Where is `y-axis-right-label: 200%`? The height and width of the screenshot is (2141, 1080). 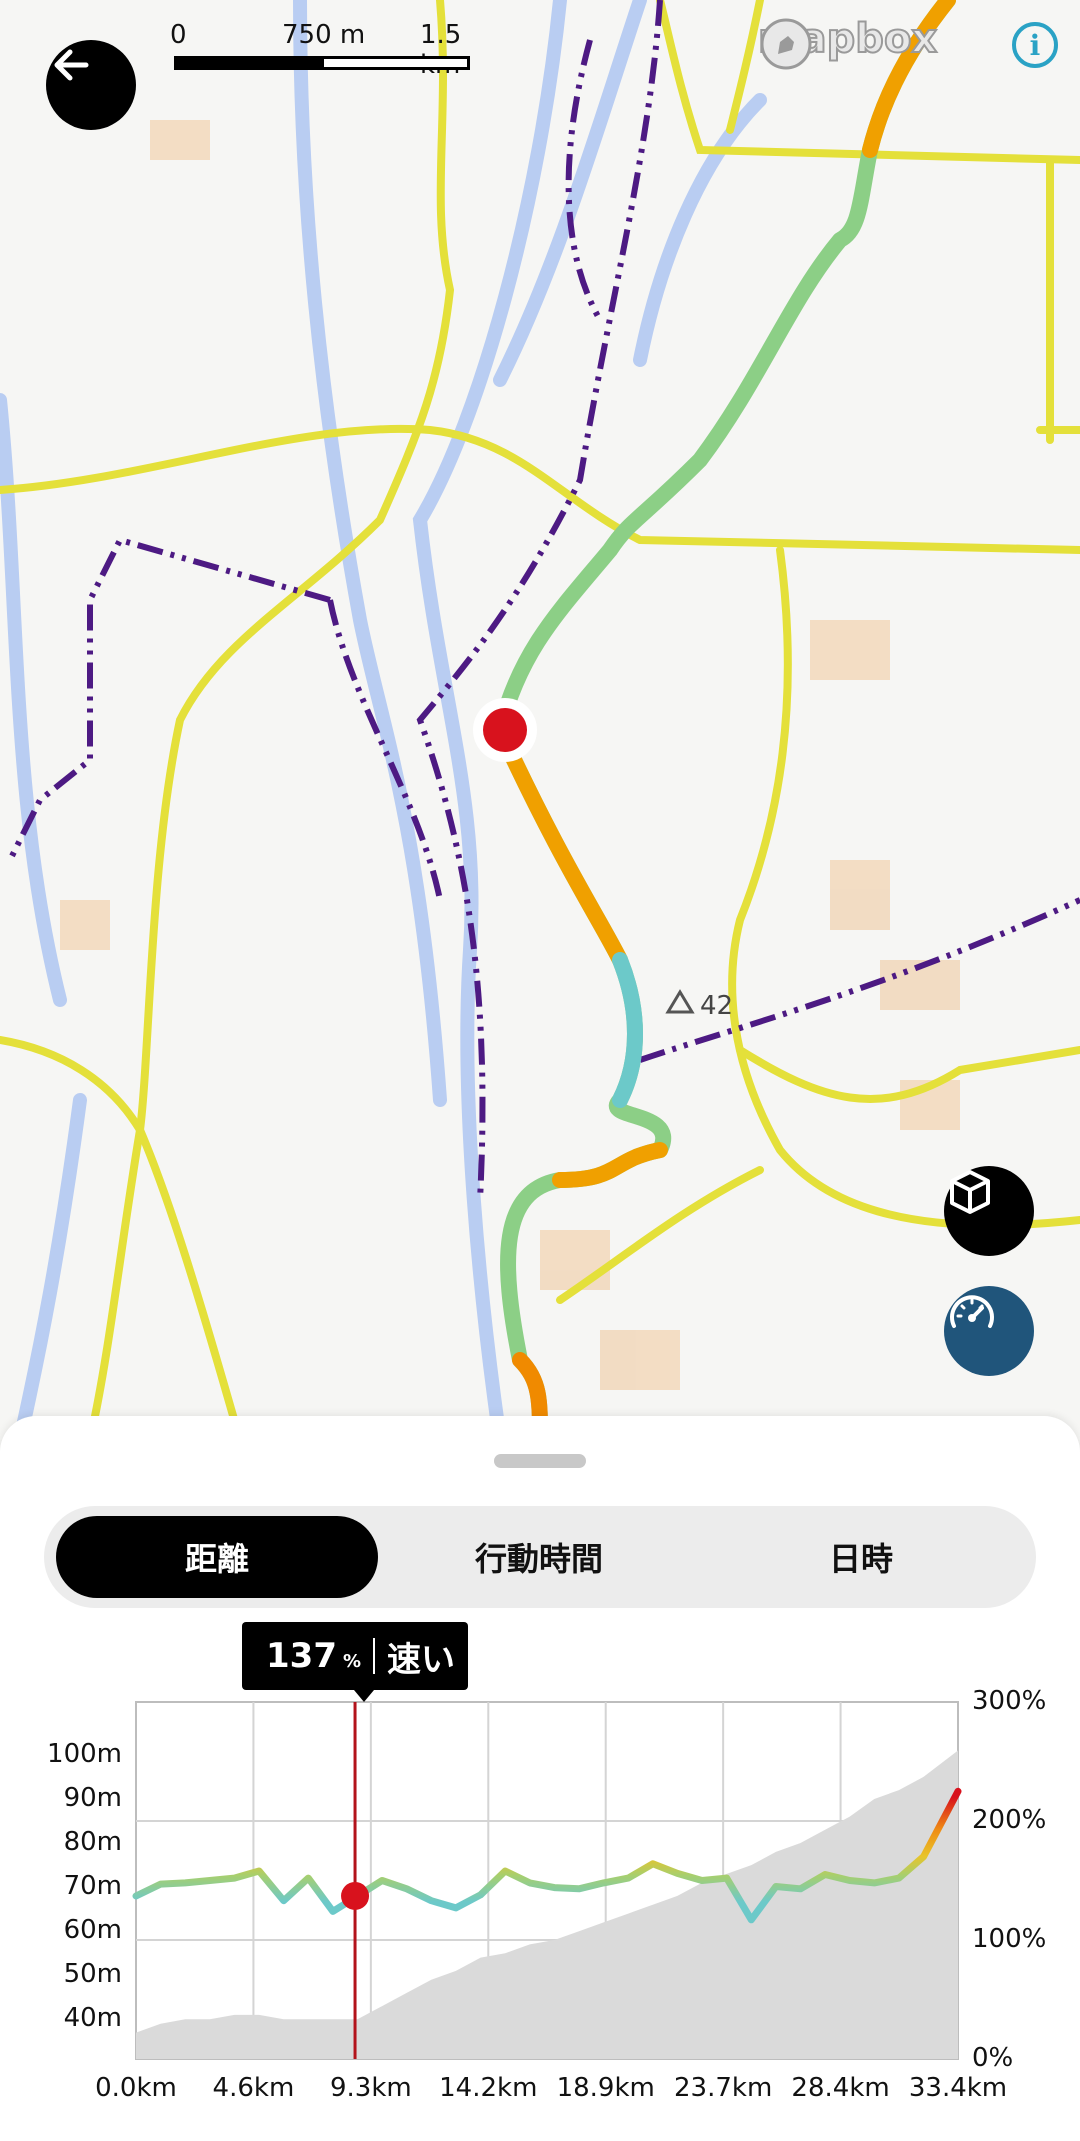
y-axis-right-label: 200% is located at coordinates (1009, 1820).